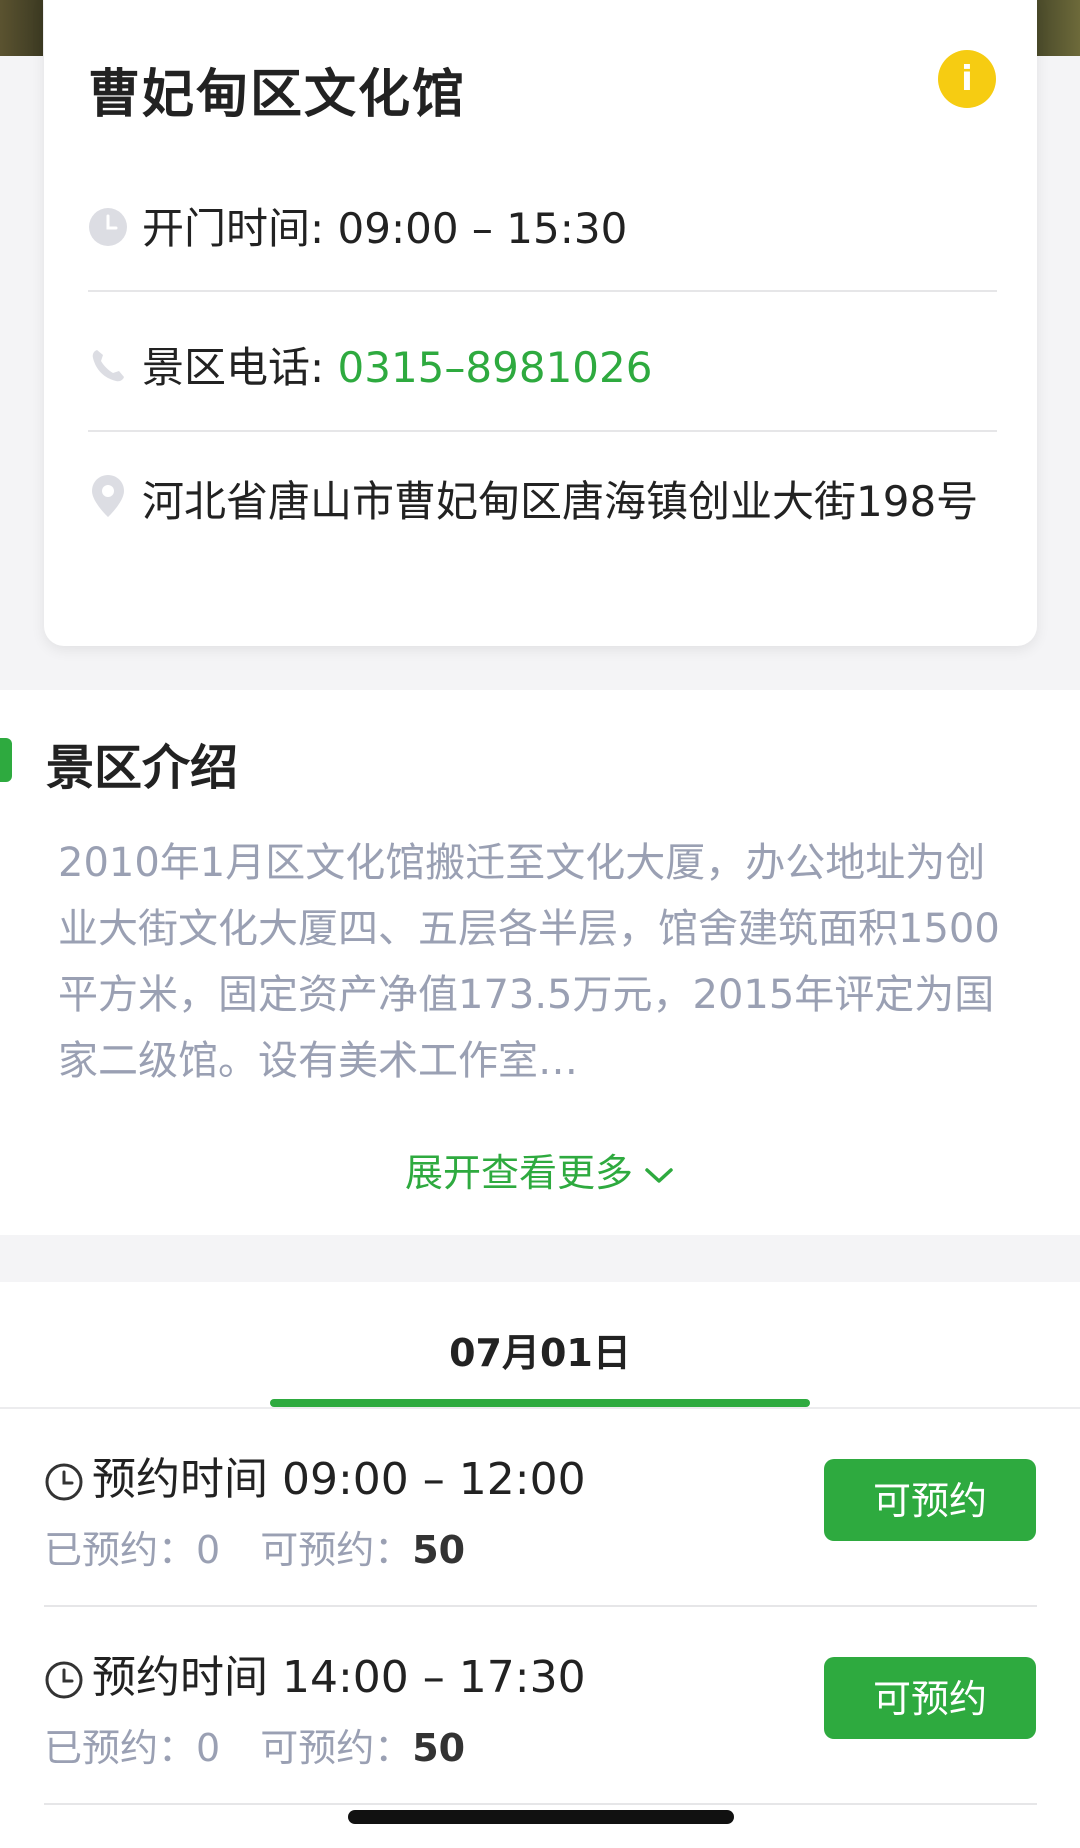  I want to click on venue-title: 曹妃甸区文化馆, so click(277, 95).